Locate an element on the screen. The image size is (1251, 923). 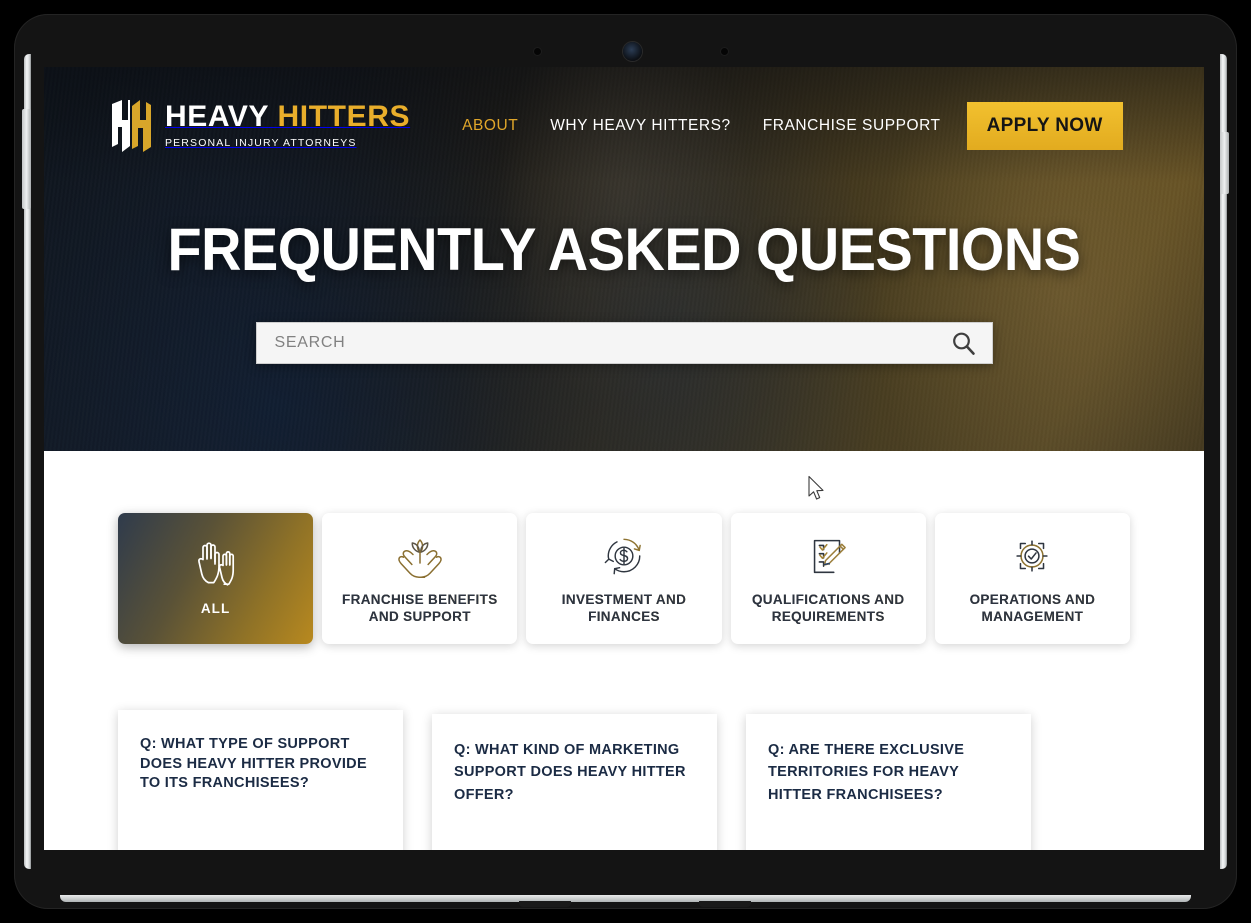
nav-item-franchise-support: FRANCHISE SUPPORT is located at coordinates (852, 126).